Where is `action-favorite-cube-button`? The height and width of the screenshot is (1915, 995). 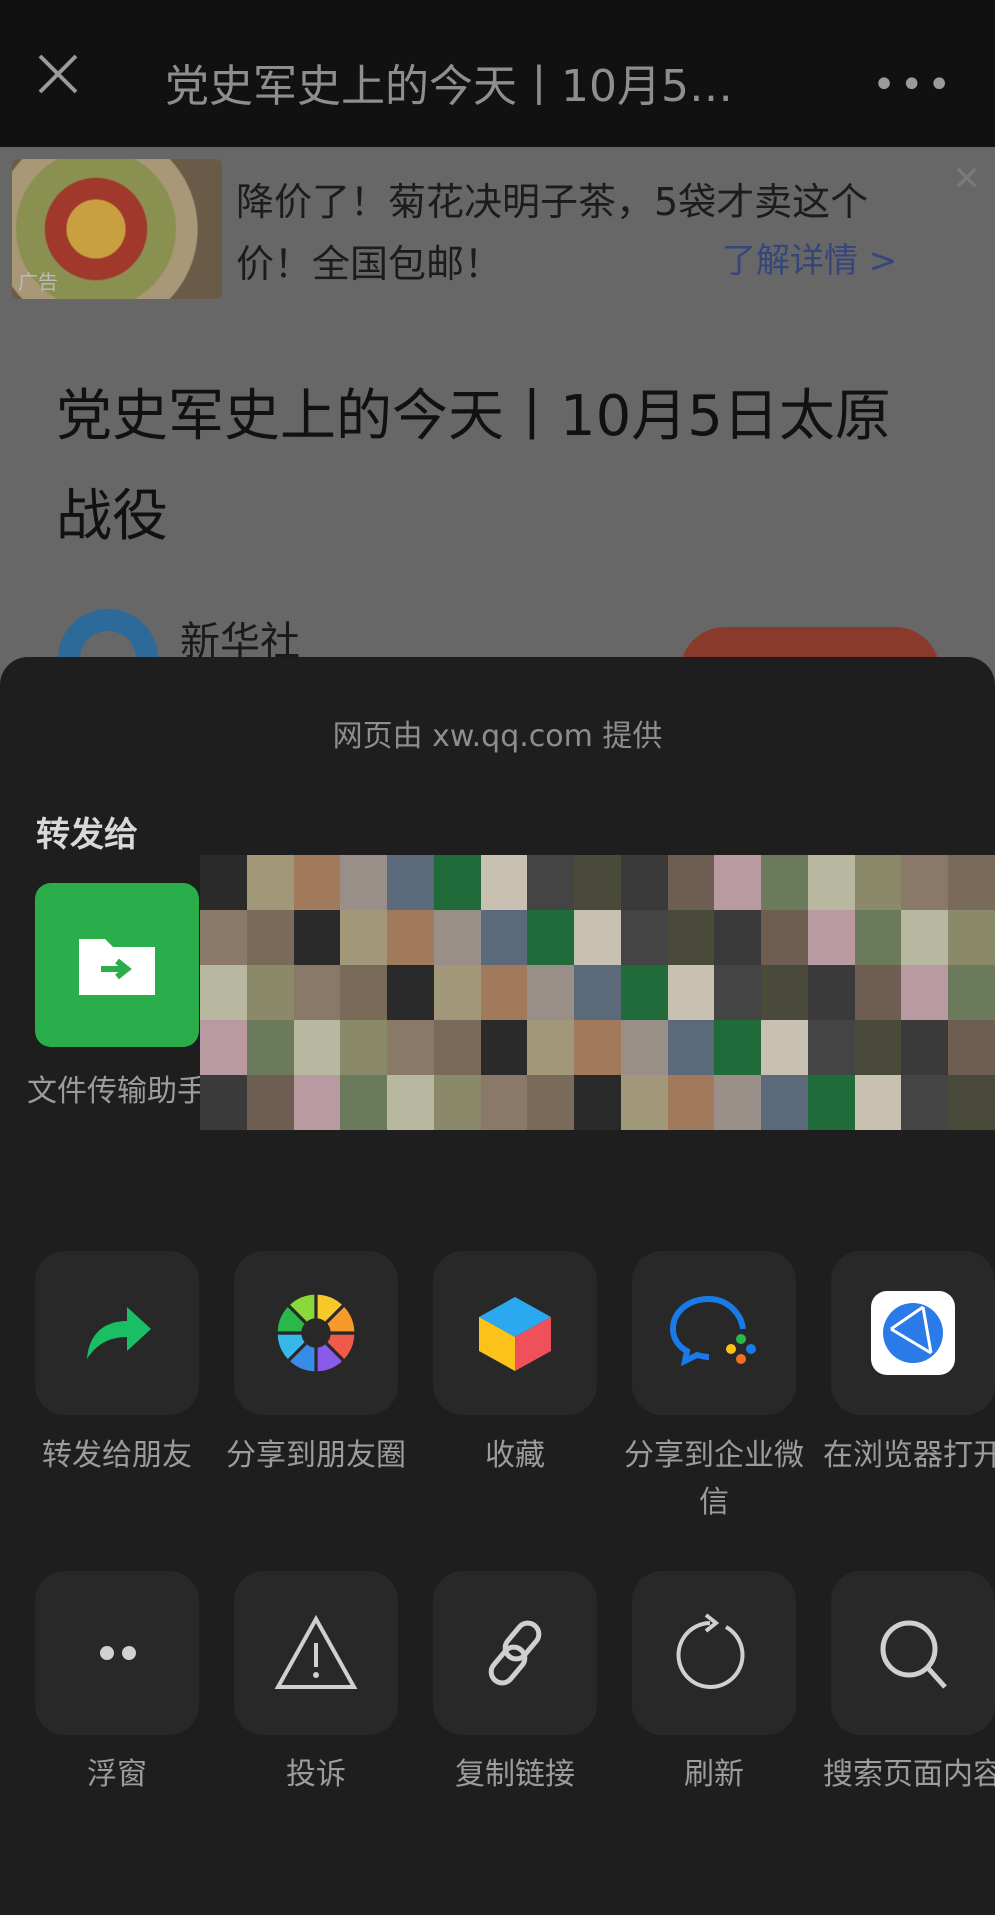 action-favorite-cube-button is located at coordinates (515, 1333).